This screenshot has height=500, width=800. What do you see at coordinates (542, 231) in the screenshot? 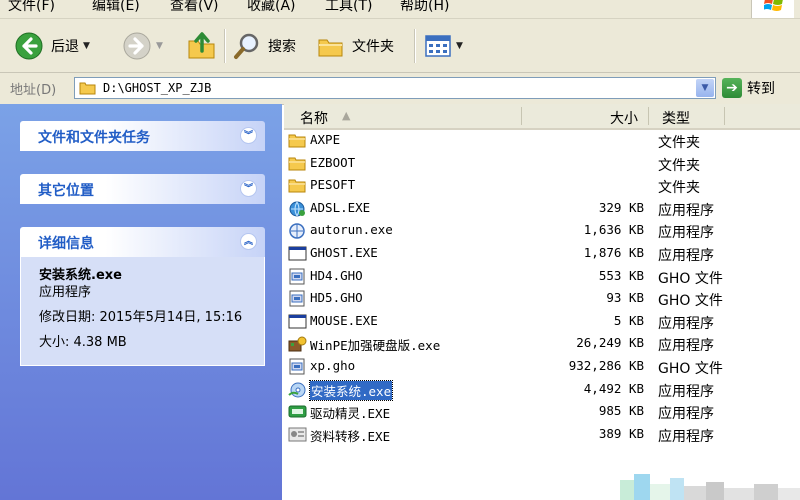
I see `file-row: autorun.exe 1,636 KB 应用程序` at bounding box center [542, 231].